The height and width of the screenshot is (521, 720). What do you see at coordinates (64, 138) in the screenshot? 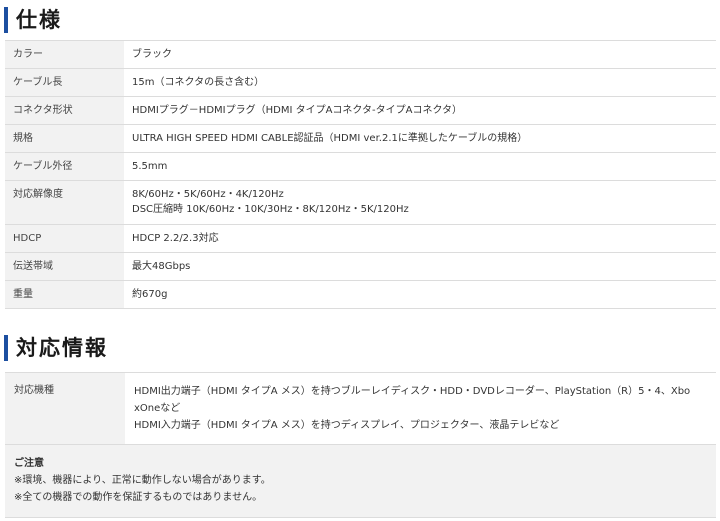
I see `spec-label: 規格` at bounding box center [64, 138].